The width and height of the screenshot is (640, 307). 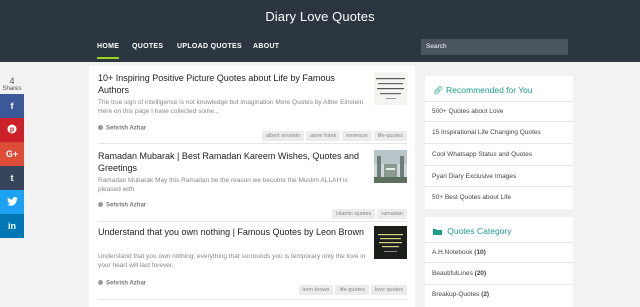 What do you see at coordinates (209, 46) in the screenshot?
I see `nav-upload-quotes: UPLOAD QUOTES` at bounding box center [209, 46].